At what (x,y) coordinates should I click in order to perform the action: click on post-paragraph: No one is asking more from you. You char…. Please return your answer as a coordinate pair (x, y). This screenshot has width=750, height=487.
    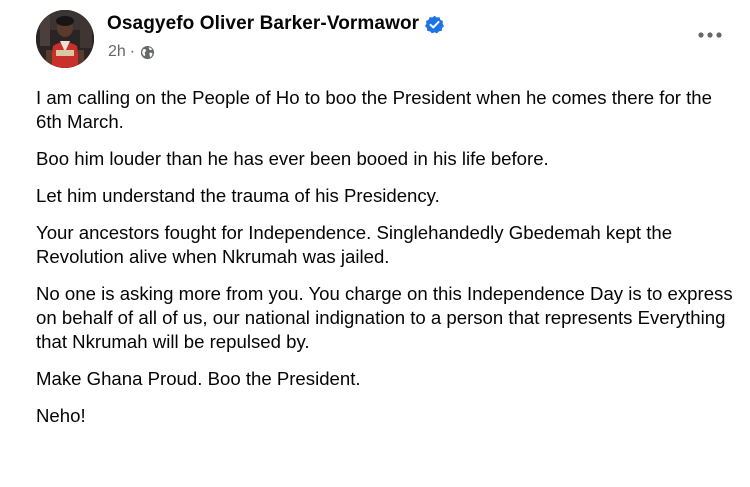
    Looking at the image, I should click on (384, 317).